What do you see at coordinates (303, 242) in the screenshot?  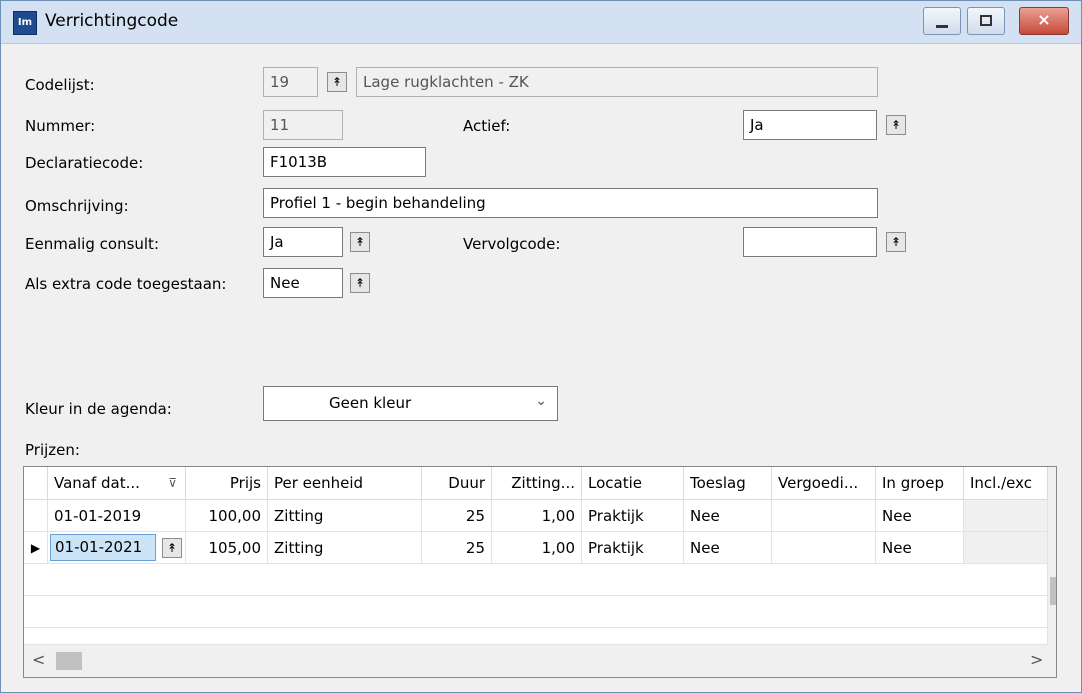 I see `eenmalig-field: Ja` at bounding box center [303, 242].